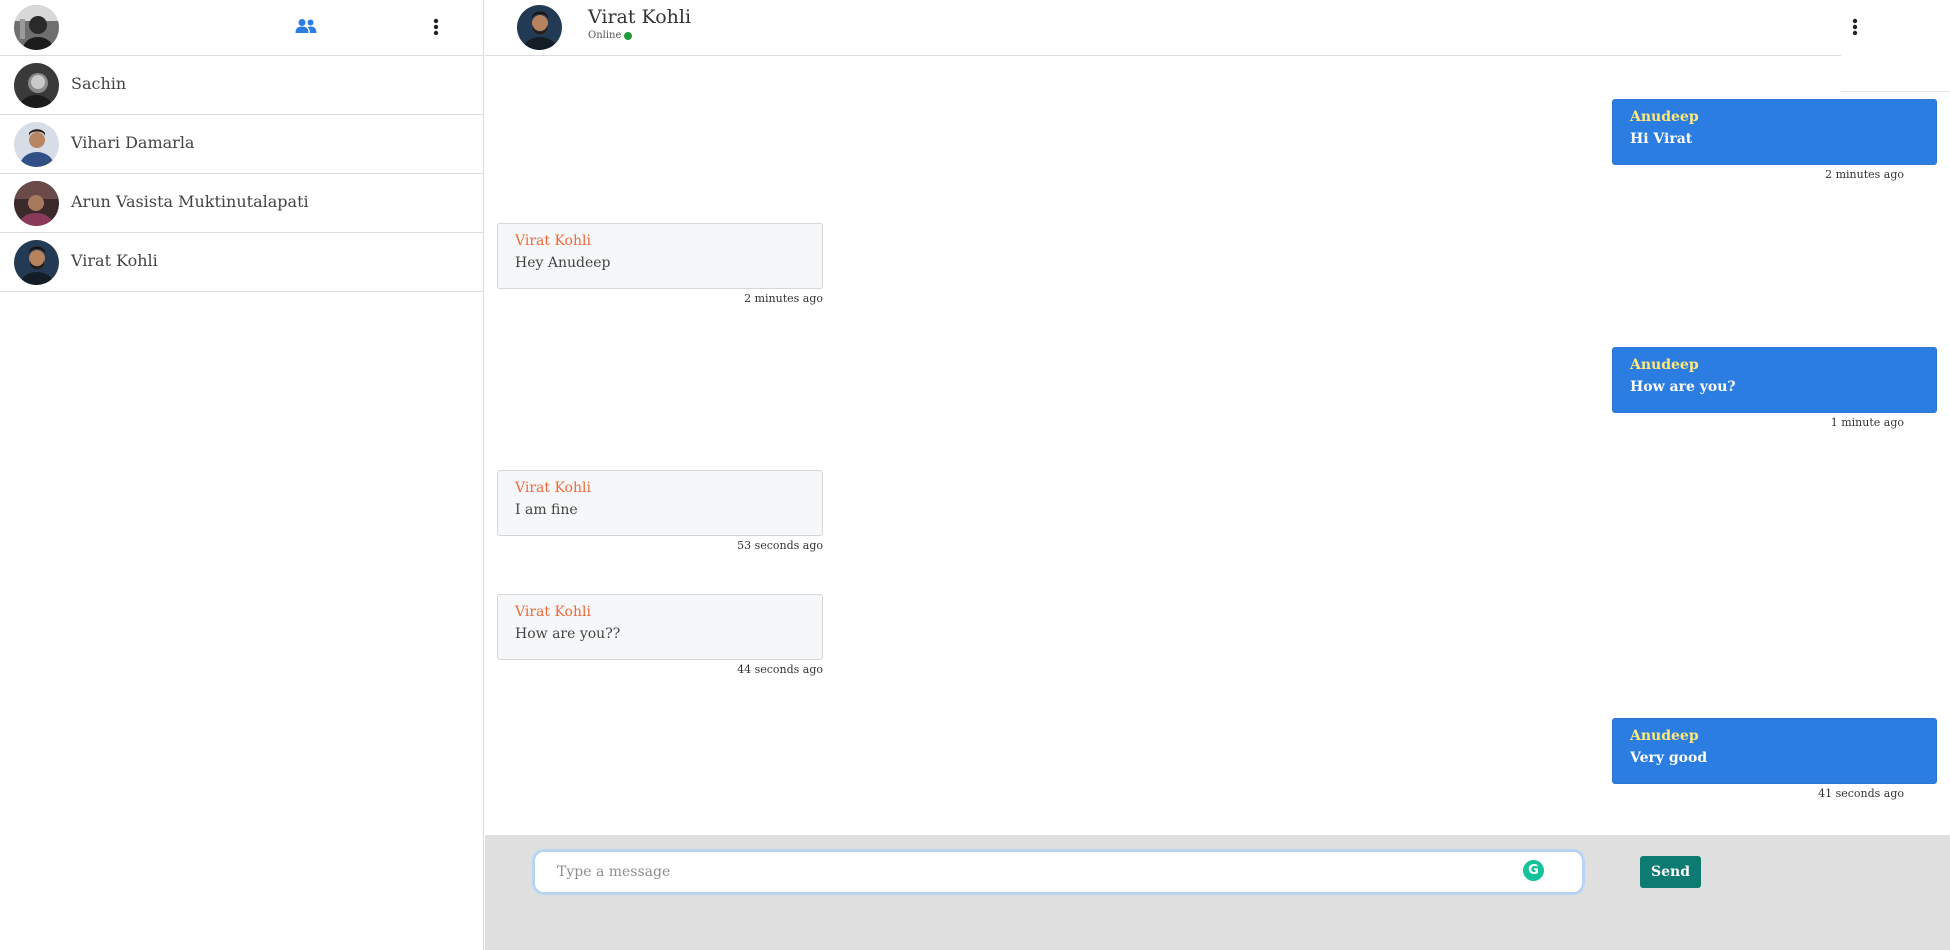  What do you see at coordinates (1774, 132) in the screenshot?
I see `message-bubble: Anudeep Hi Virat` at bounding box center [1774, 132].